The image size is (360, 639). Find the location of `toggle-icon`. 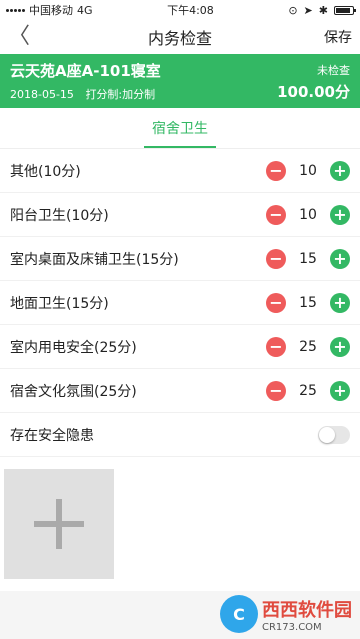

toggle-icon is located at coordinates (334, 434).